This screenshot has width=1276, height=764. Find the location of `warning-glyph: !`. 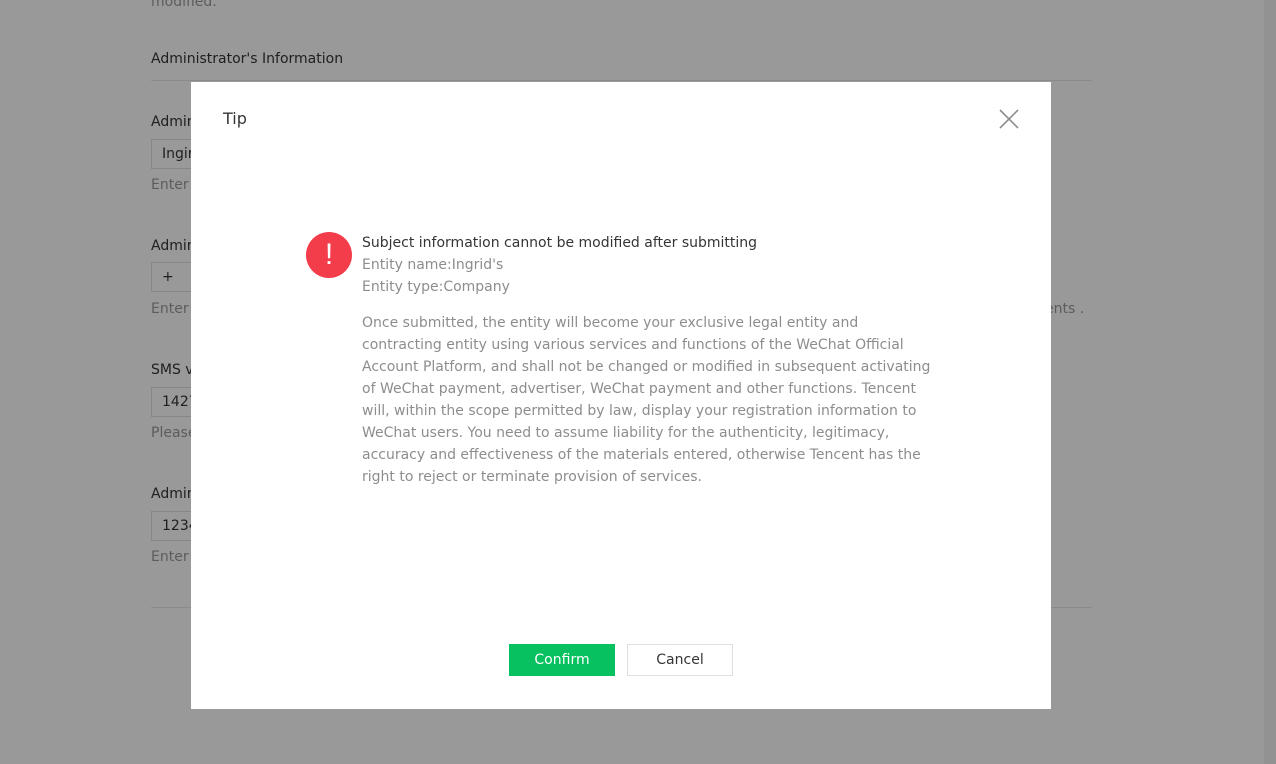

warning-glyph: ! is located at coordinates (329, 254).